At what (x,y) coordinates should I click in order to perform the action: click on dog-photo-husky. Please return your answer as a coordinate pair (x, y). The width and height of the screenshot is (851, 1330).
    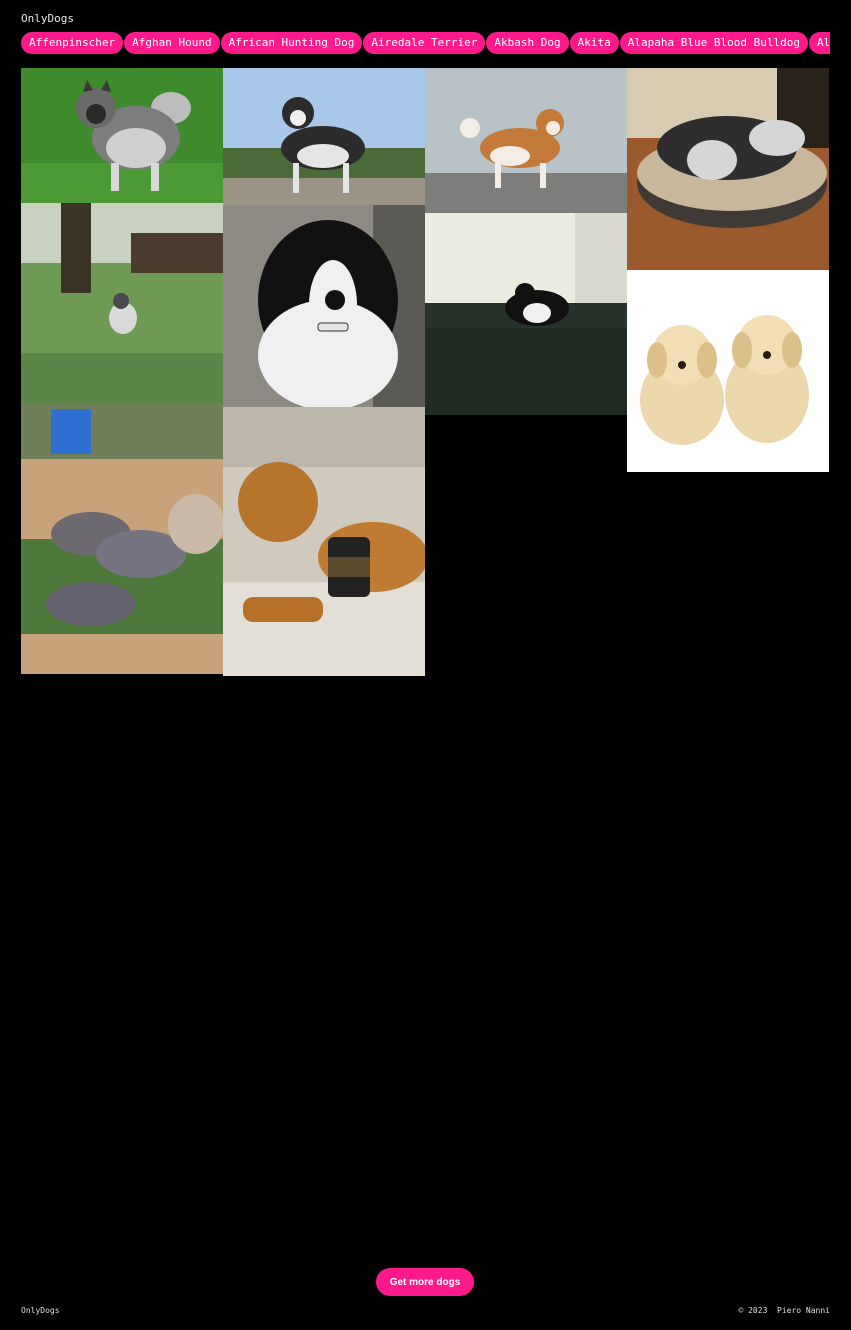
    Looking at the image, I should click on (324, 136).